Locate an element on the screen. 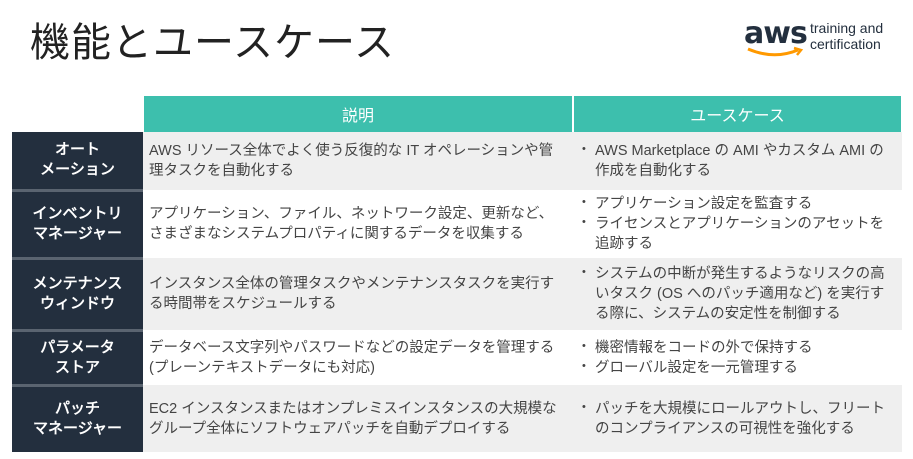 Image resolution: width=913 pixels, height=459 pixels. feature-usecases: アプリケーション設定を監査するライセンスとアプリケーションのアセットを追跡する is located at coordinates (737, 224).